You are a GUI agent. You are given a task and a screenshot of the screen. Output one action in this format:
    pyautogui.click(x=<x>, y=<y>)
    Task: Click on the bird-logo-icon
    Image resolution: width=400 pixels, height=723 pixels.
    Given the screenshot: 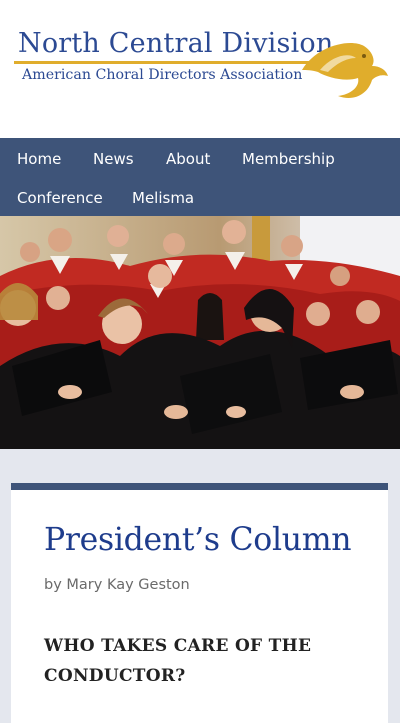 What is the action you would take?
    pyautogui.click(x=344, y=72)
    